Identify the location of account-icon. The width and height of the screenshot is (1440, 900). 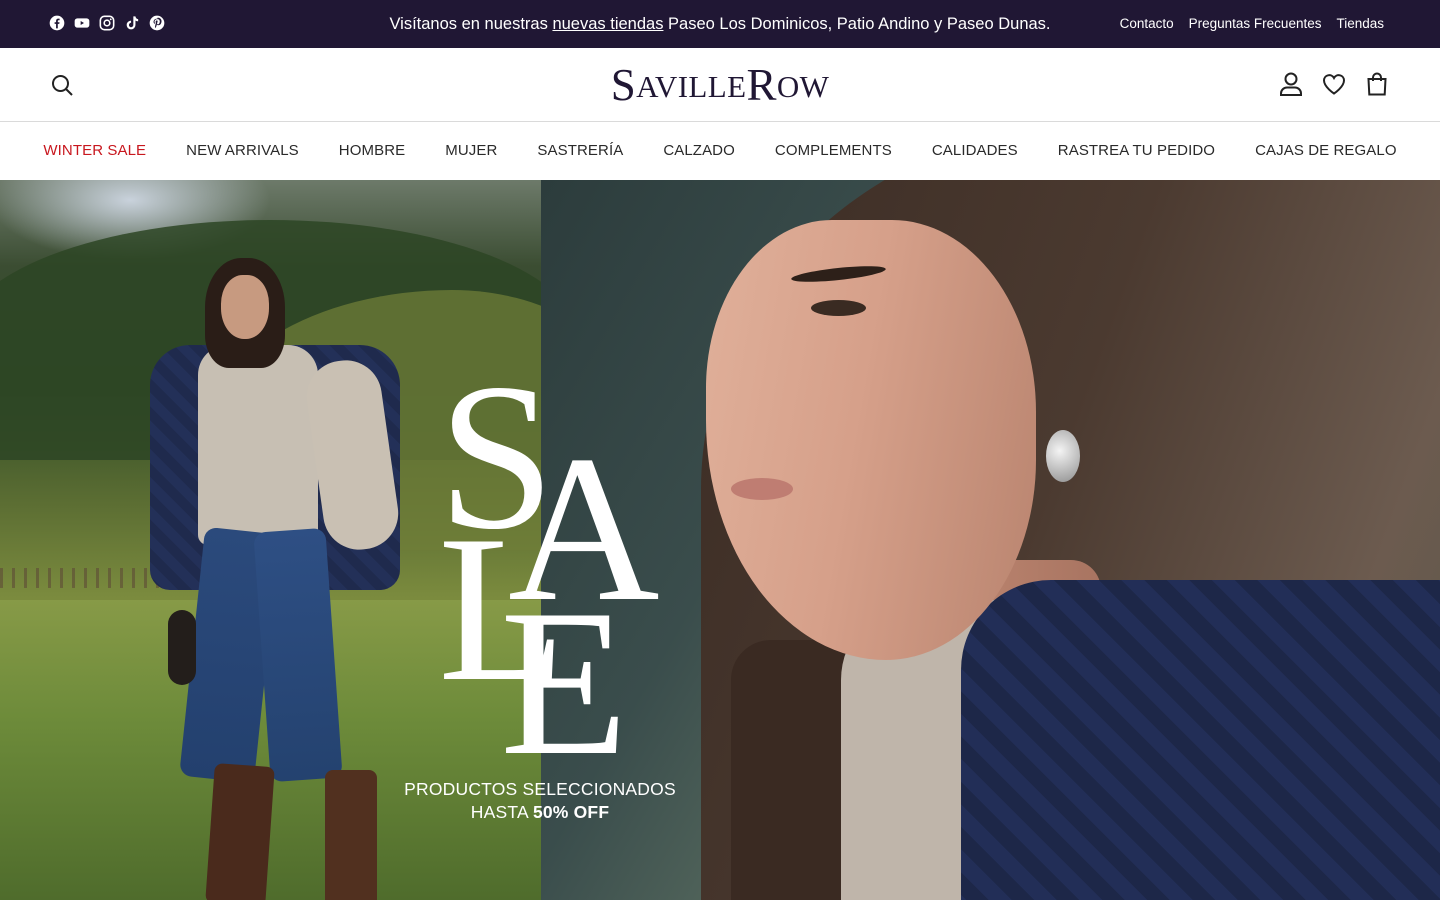
(1291, 84).